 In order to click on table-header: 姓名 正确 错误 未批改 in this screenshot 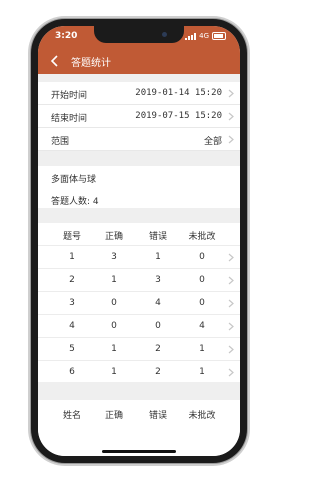, I will do `click(139, 413)`.